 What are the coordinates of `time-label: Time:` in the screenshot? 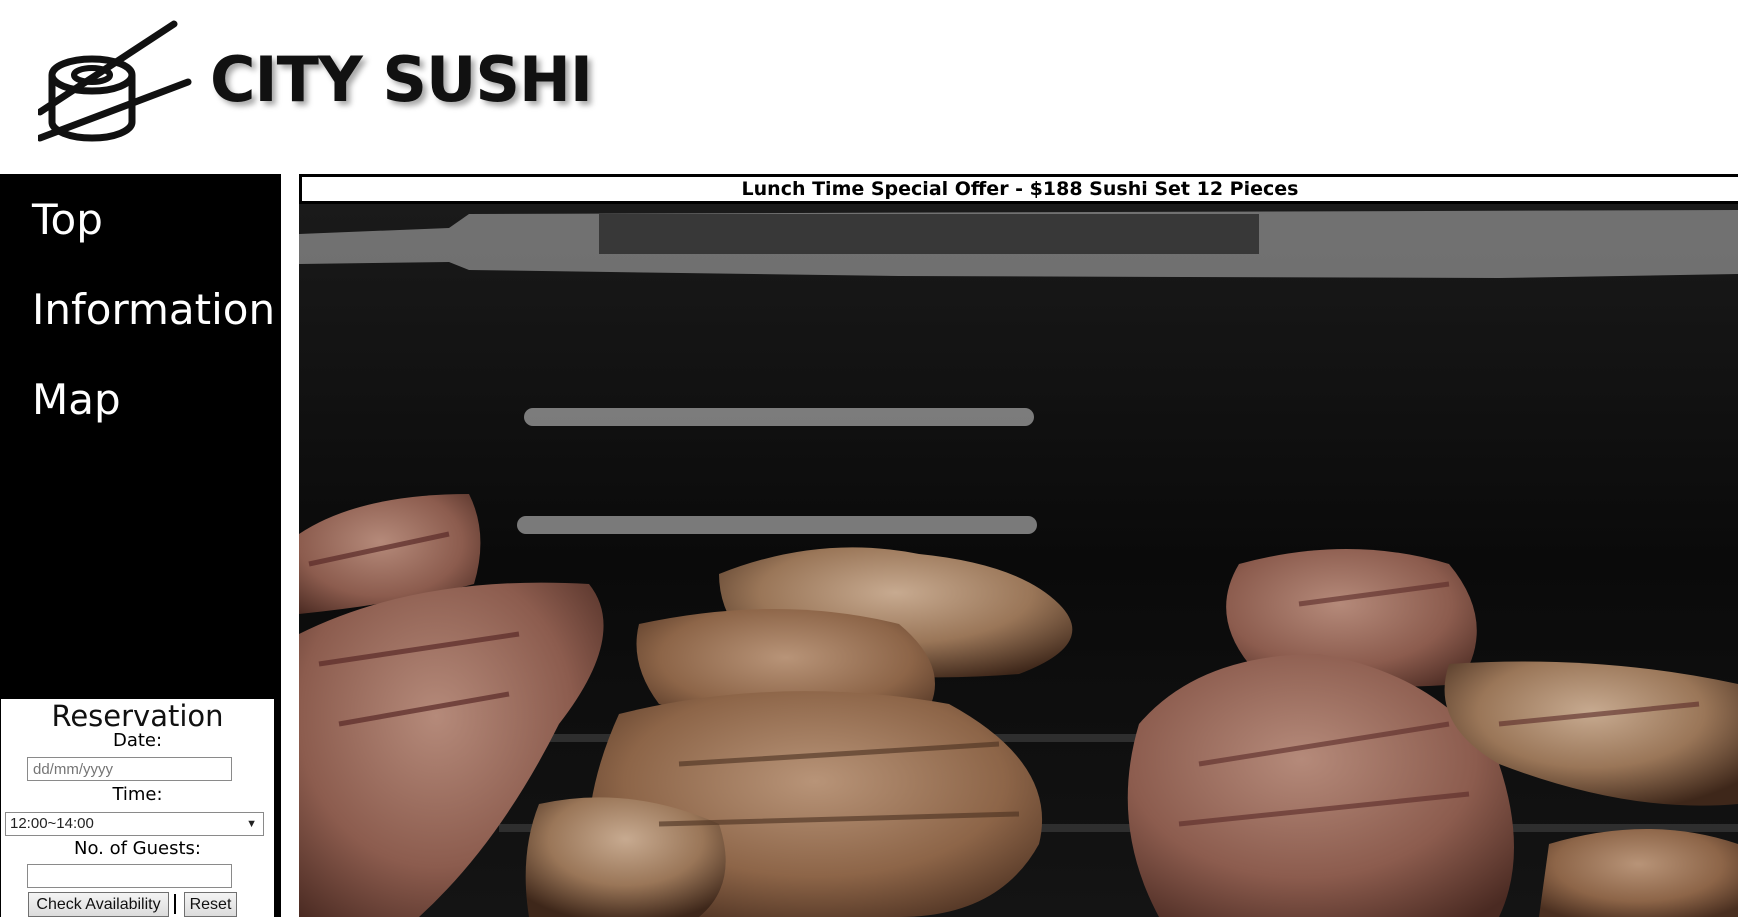 It's located at (137, 794).